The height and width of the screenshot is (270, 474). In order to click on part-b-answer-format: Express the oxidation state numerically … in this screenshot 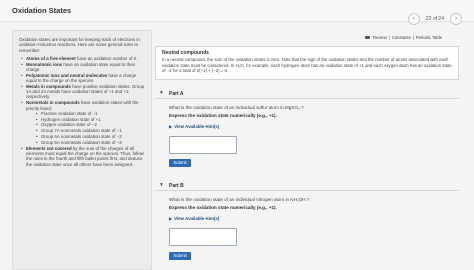, I will do `click(223, 207)`.